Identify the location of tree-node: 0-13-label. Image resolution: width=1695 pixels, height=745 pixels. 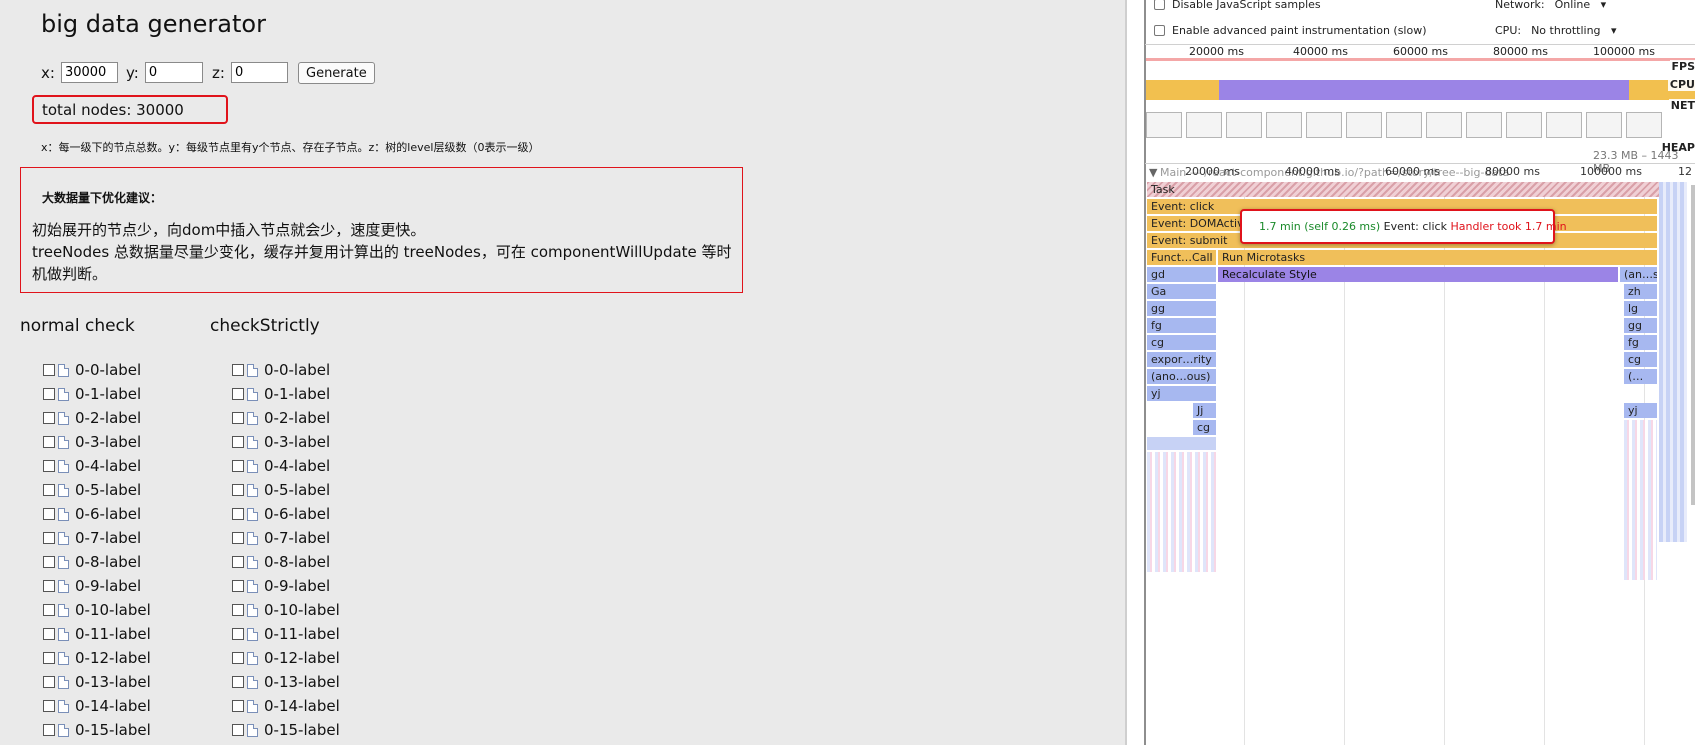
(97, 682).